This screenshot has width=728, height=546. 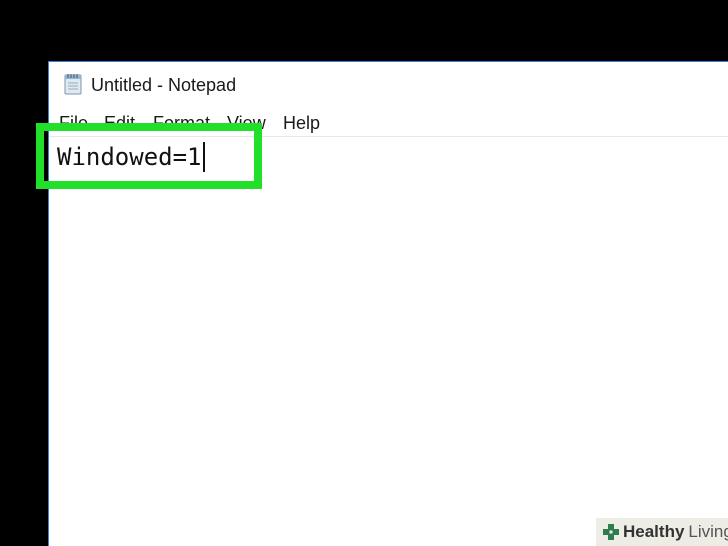 What do you see at coordinates (388, 85) in the screenshot?
I see `title-bar: Untitled - Notepad` at bounding box center [388, 85].